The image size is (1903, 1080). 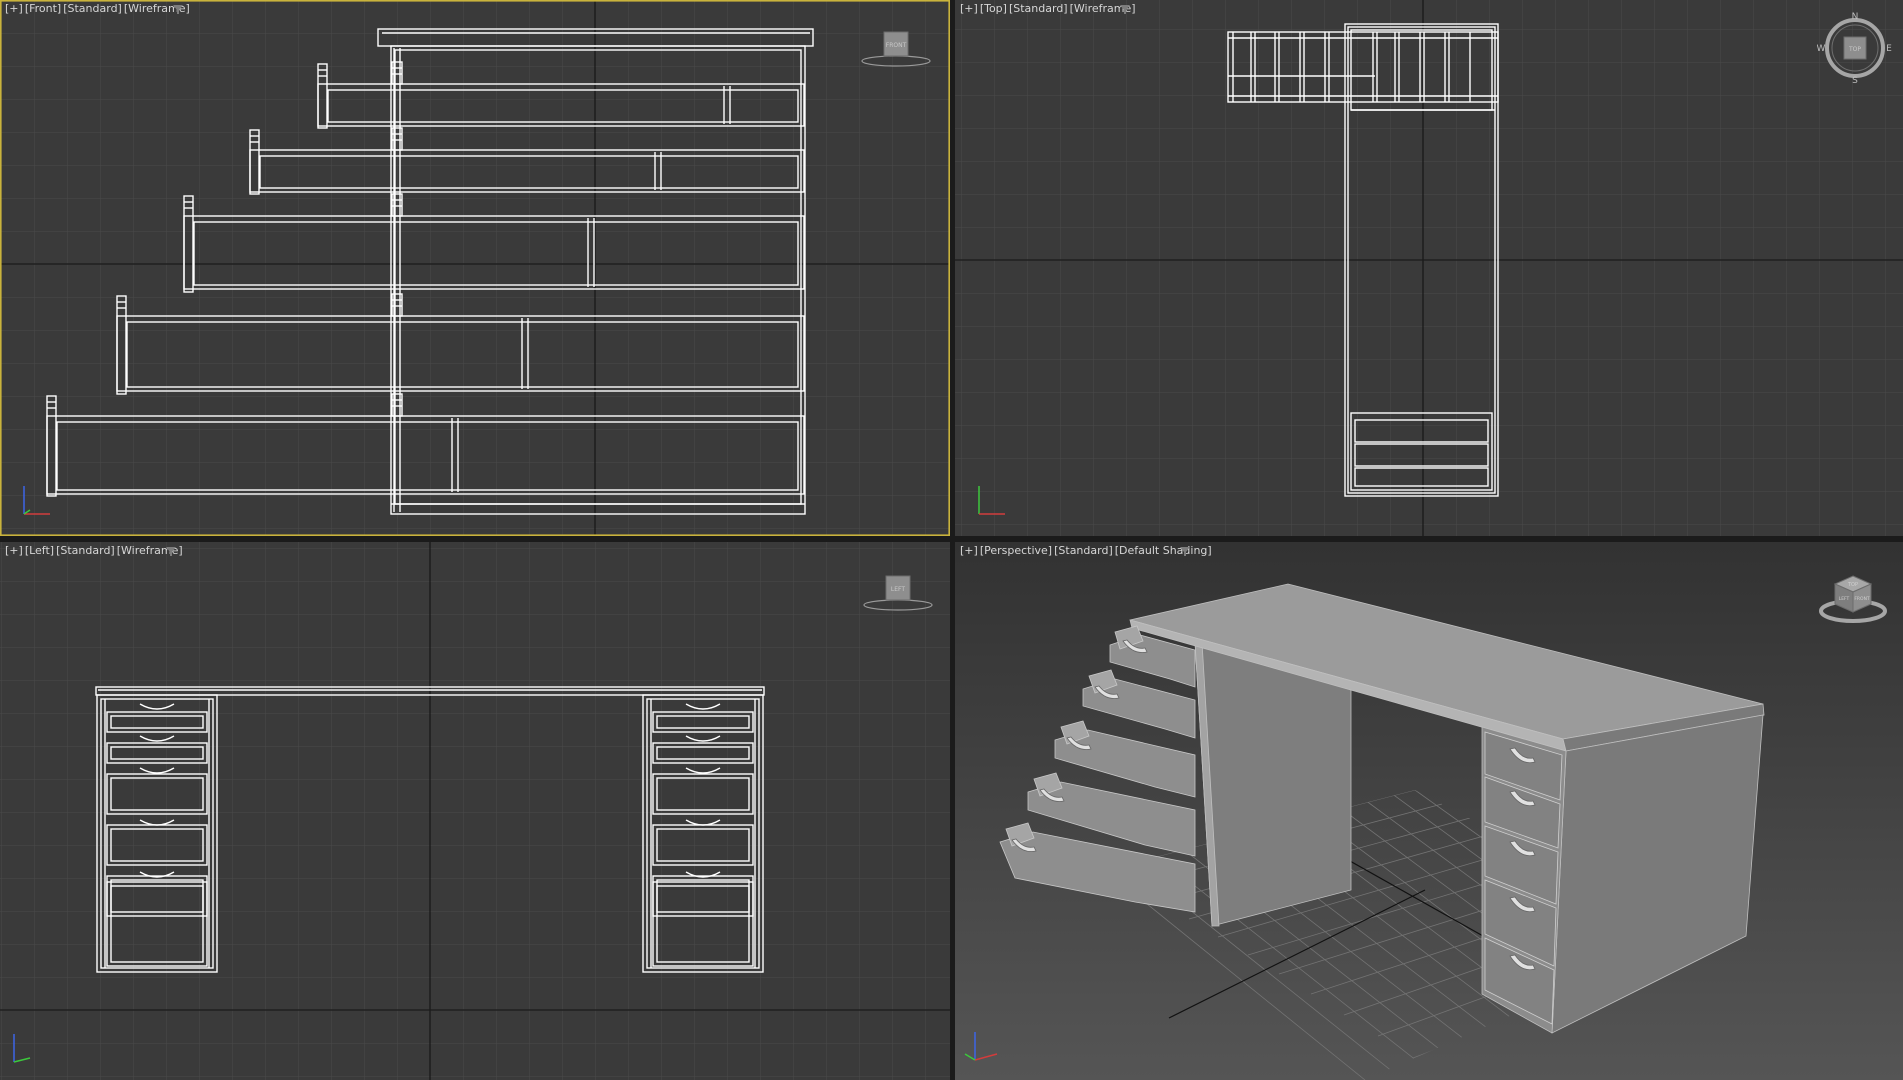 I want to click on viewcube-front-face-label: FRONT, so click(x=1862, y=599).